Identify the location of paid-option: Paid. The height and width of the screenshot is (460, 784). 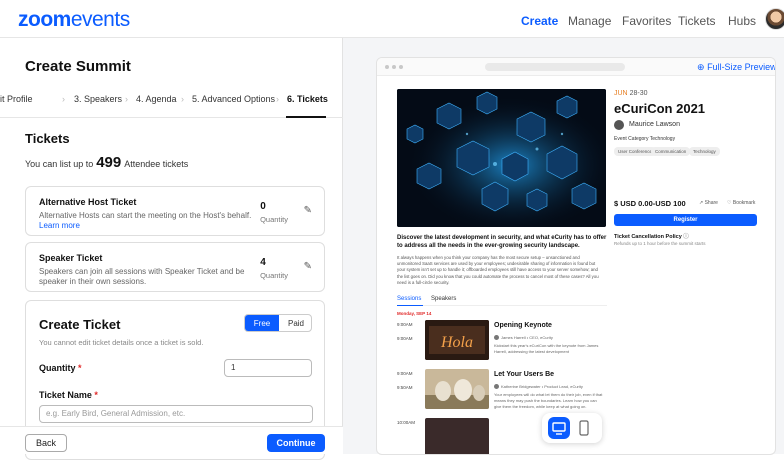
(295, 323).